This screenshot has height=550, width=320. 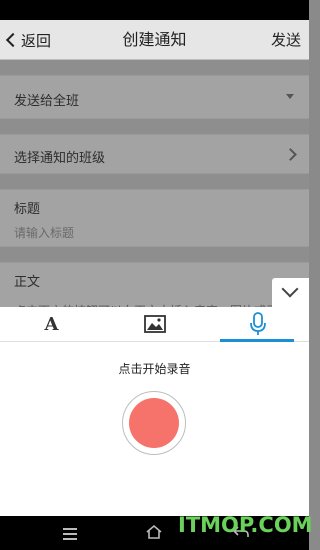 What do you see at coordinates (154, 154) in the screenshot?
I see `class-select-row: 选择通知的班级` at bounding box center [154, 154].